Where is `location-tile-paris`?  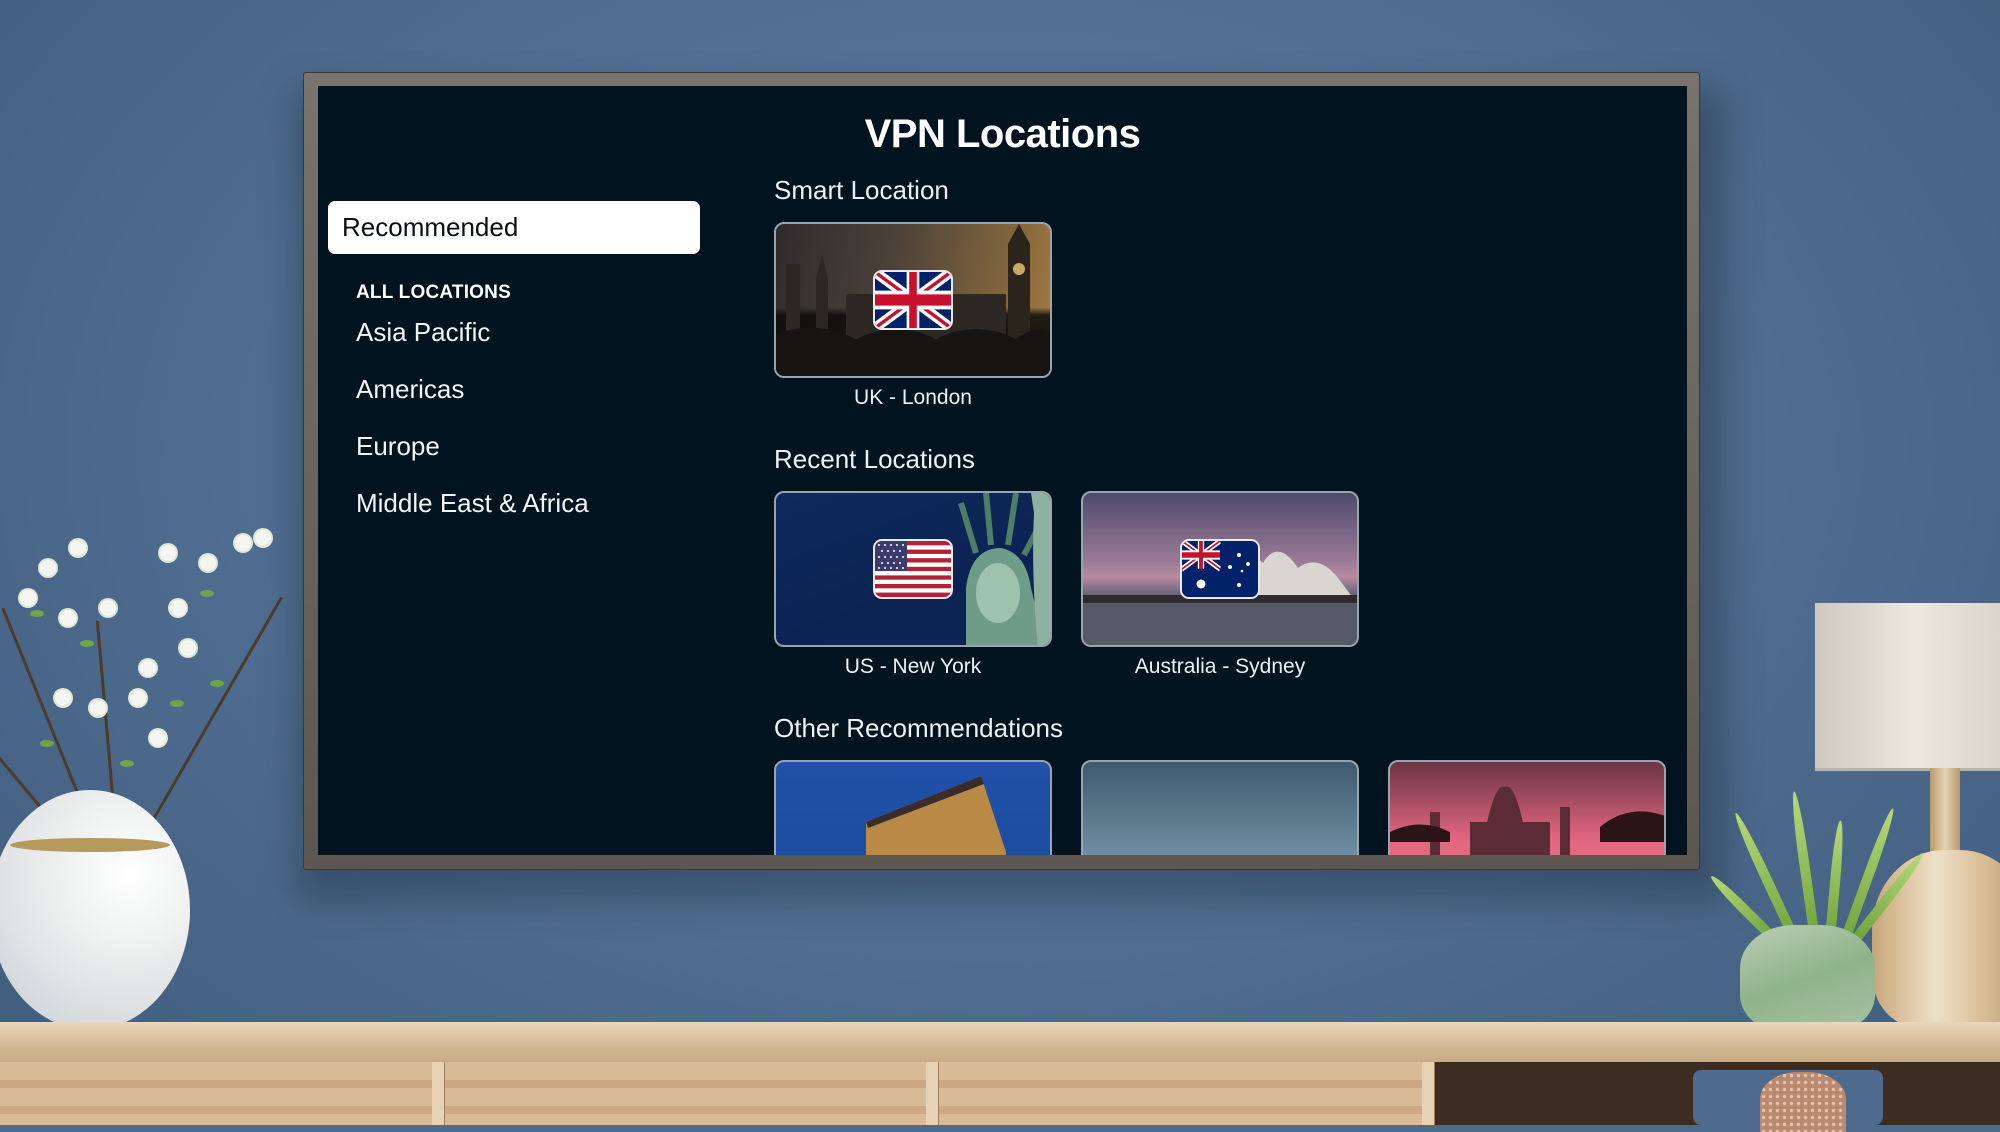 location-tile-paris is located at coordinates (913, 807).